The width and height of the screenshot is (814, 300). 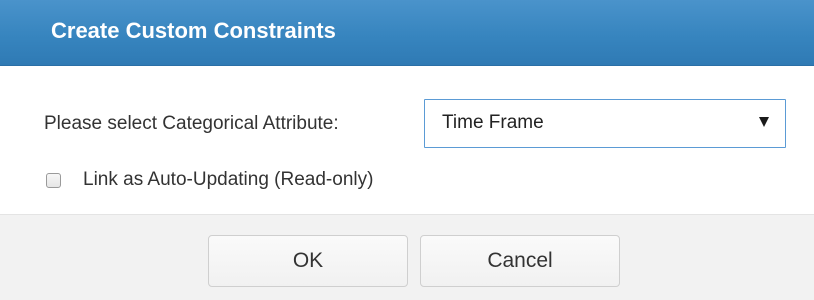 I want to click on attribute-select-label: Please select Categorical Attribute:, so click(x=191, y=123).